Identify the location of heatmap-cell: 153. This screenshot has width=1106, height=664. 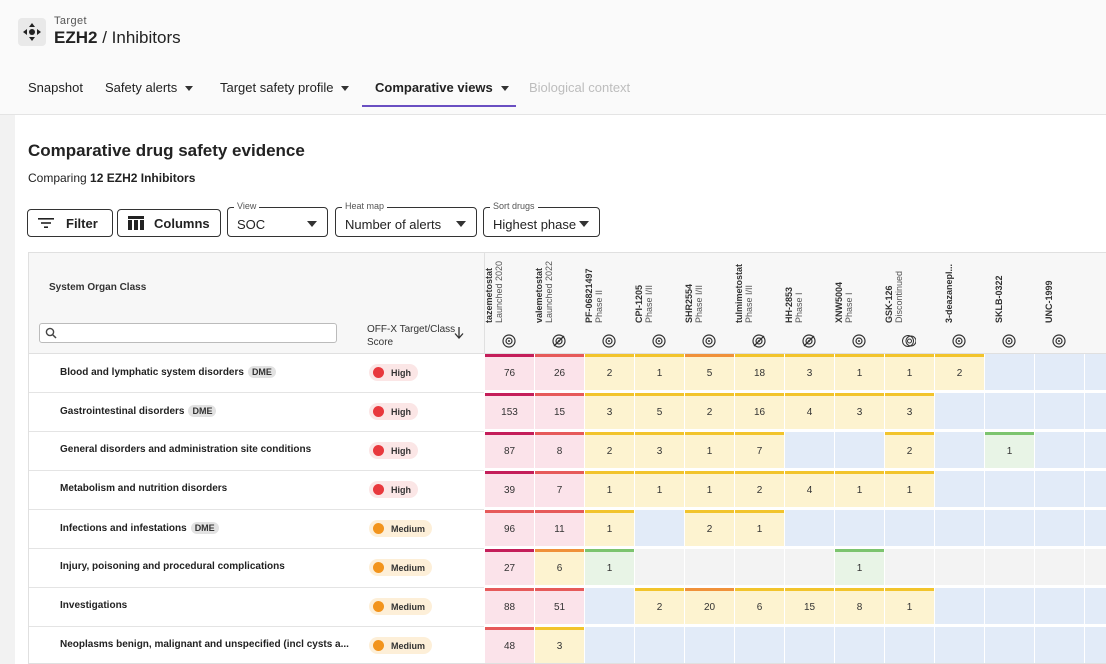
(509, 411).